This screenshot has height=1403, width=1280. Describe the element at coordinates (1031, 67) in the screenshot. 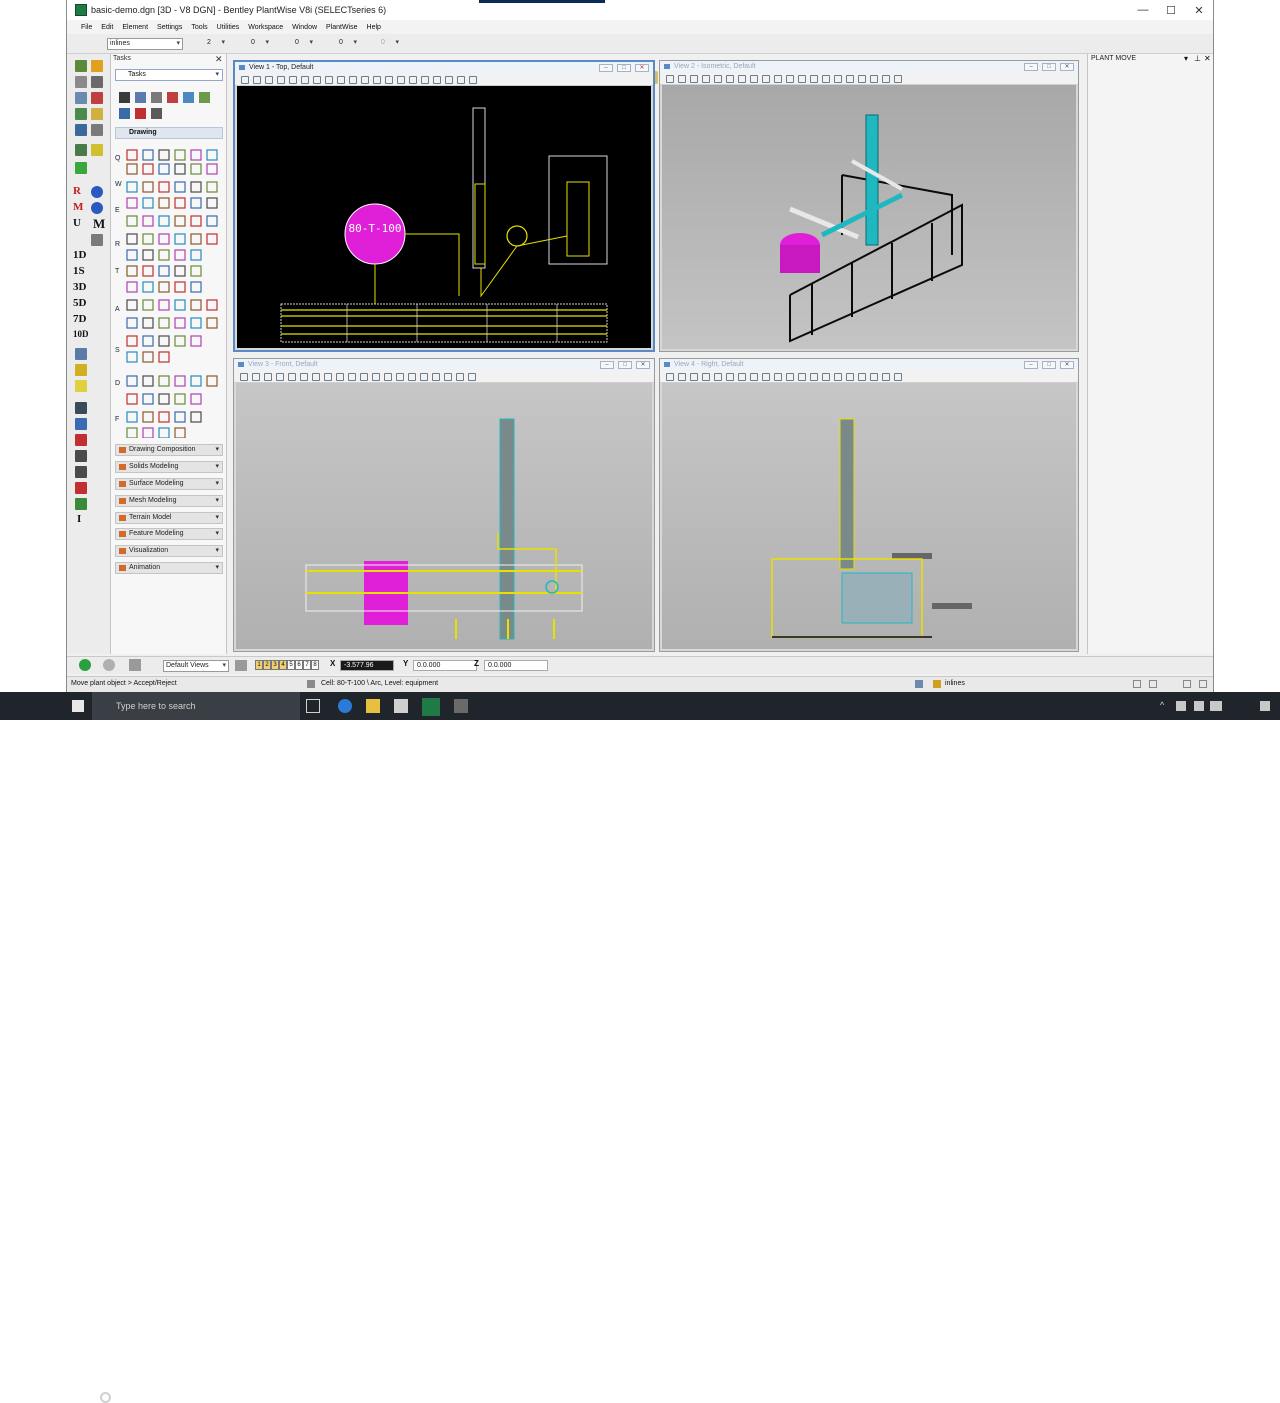

I see `view-2-minimize: –` at that location.